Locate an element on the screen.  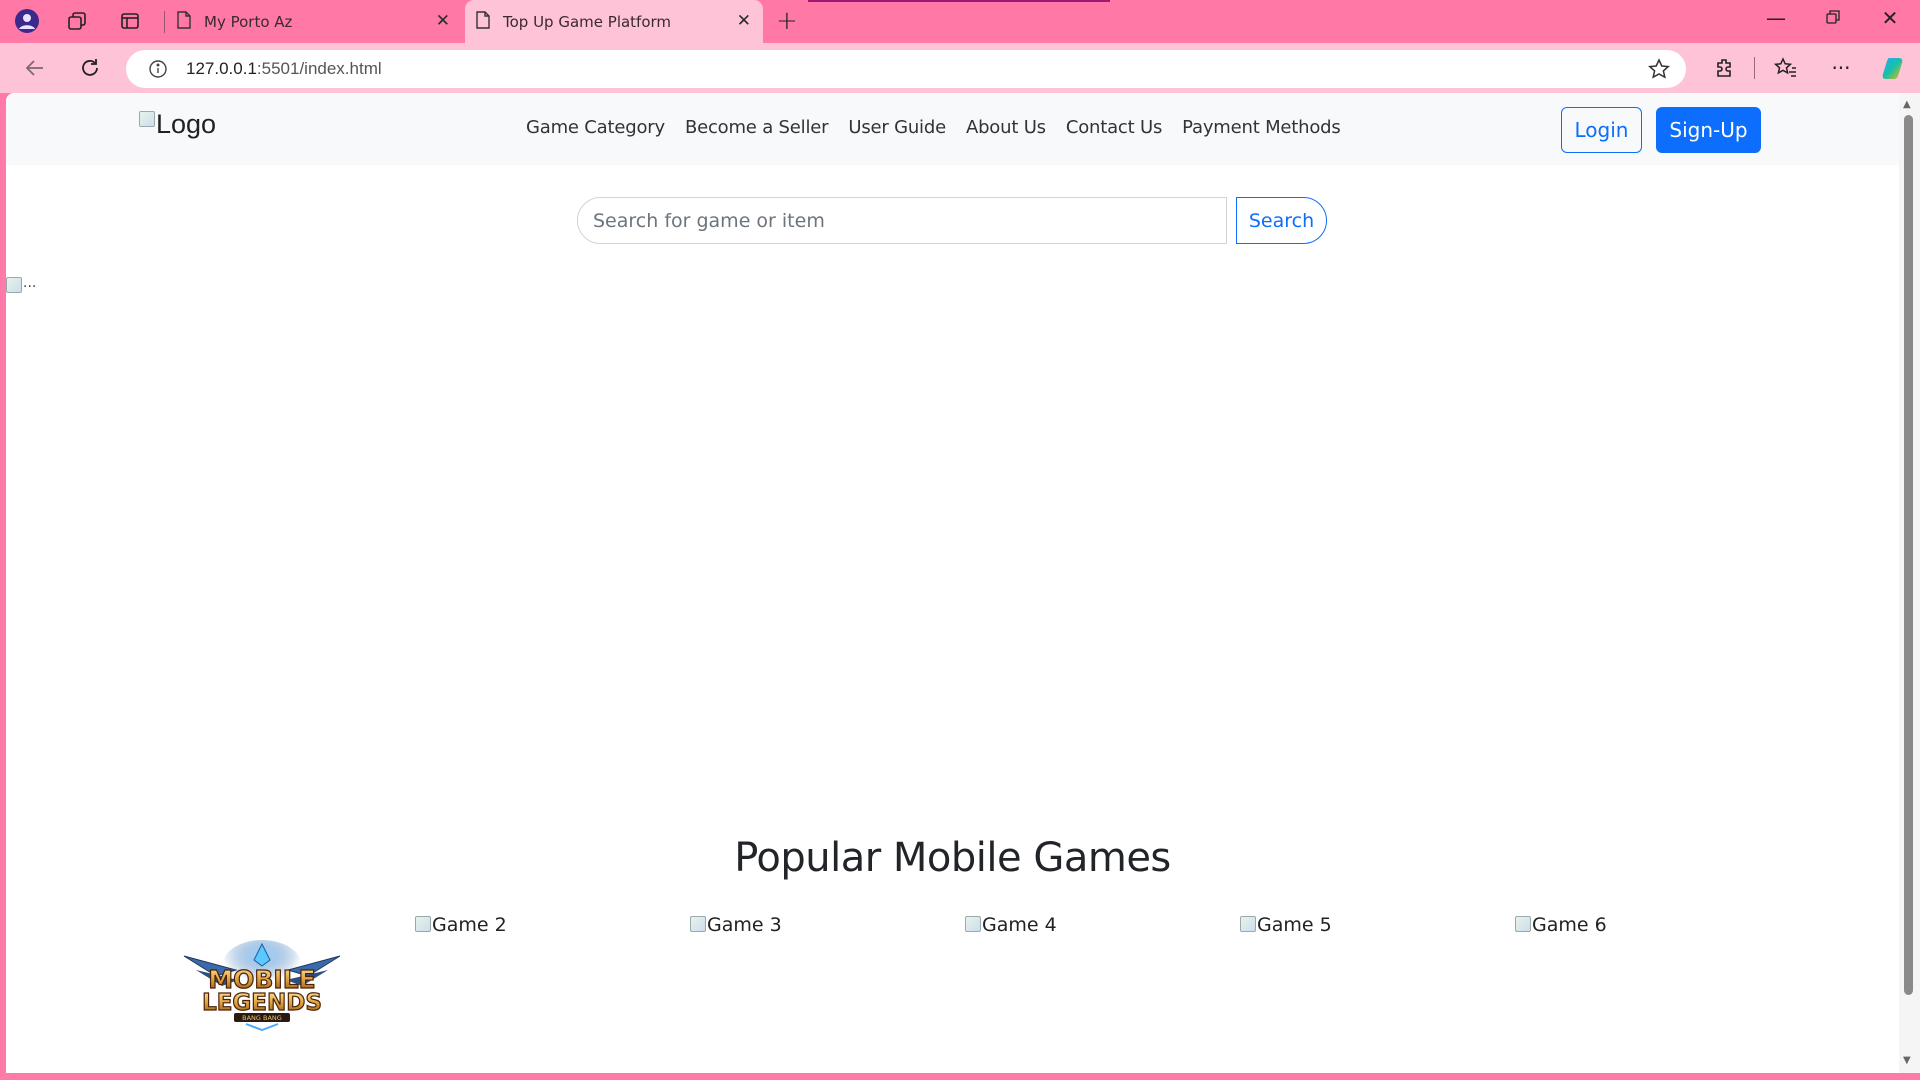
back-icon is located at coordinates (35, 68).